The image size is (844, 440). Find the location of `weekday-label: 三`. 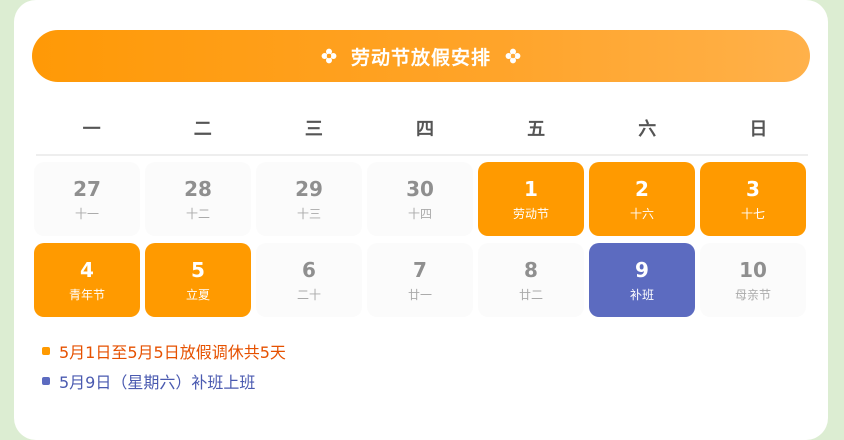

weekday-label: 三 is located at coordinates (313, 129).